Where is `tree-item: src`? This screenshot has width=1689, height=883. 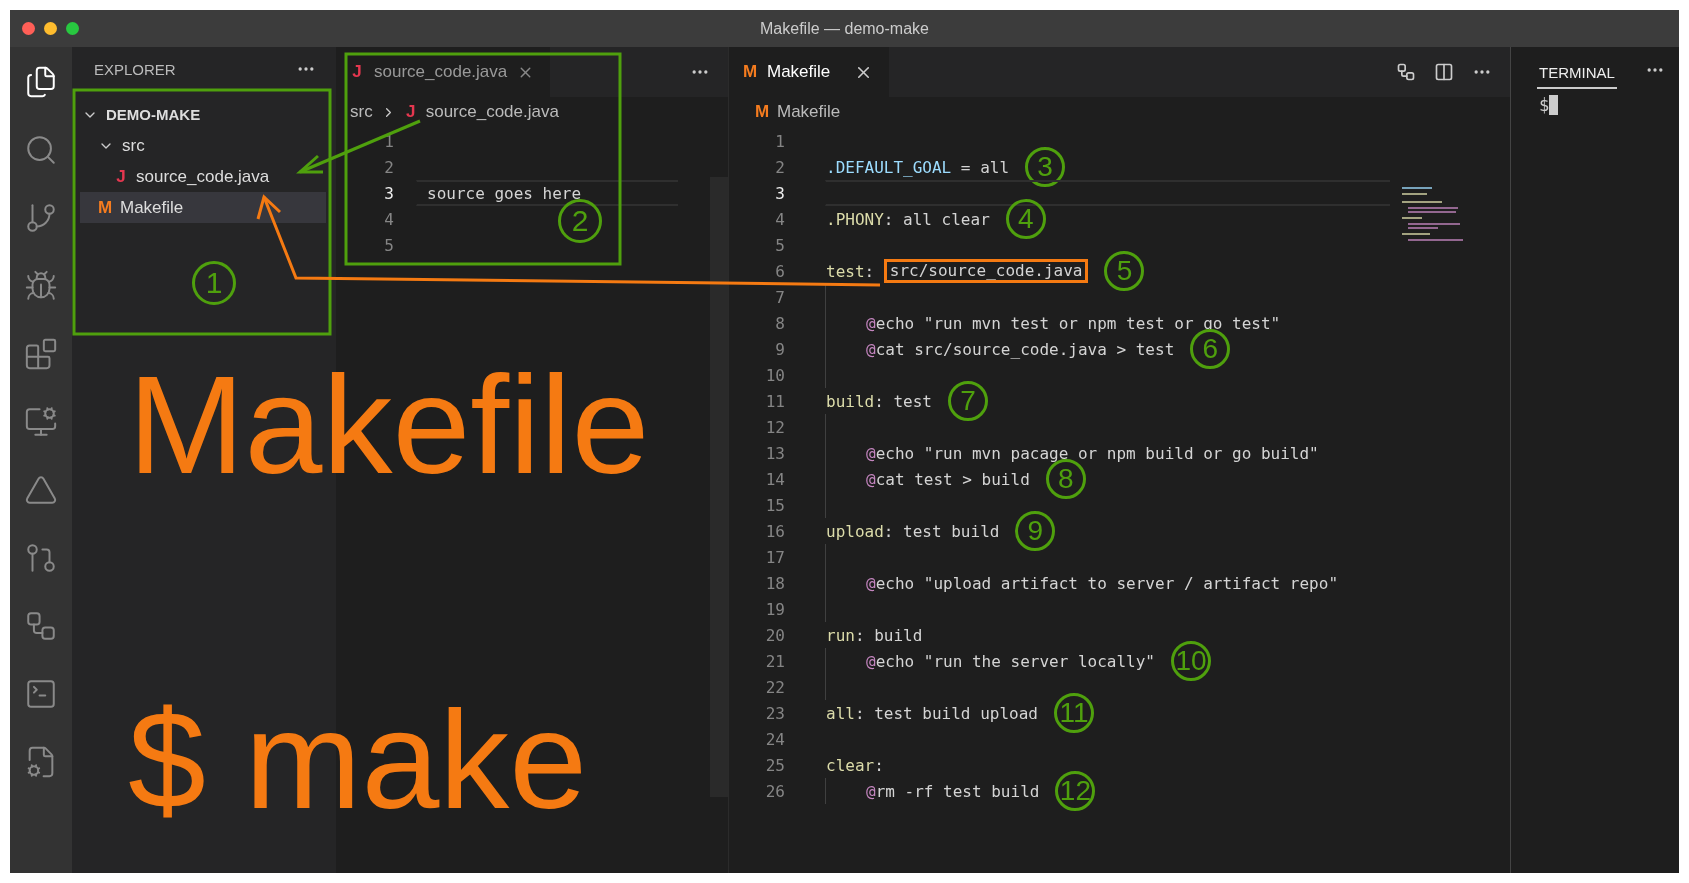 tree-item: src is located at coordinates (203, 145).